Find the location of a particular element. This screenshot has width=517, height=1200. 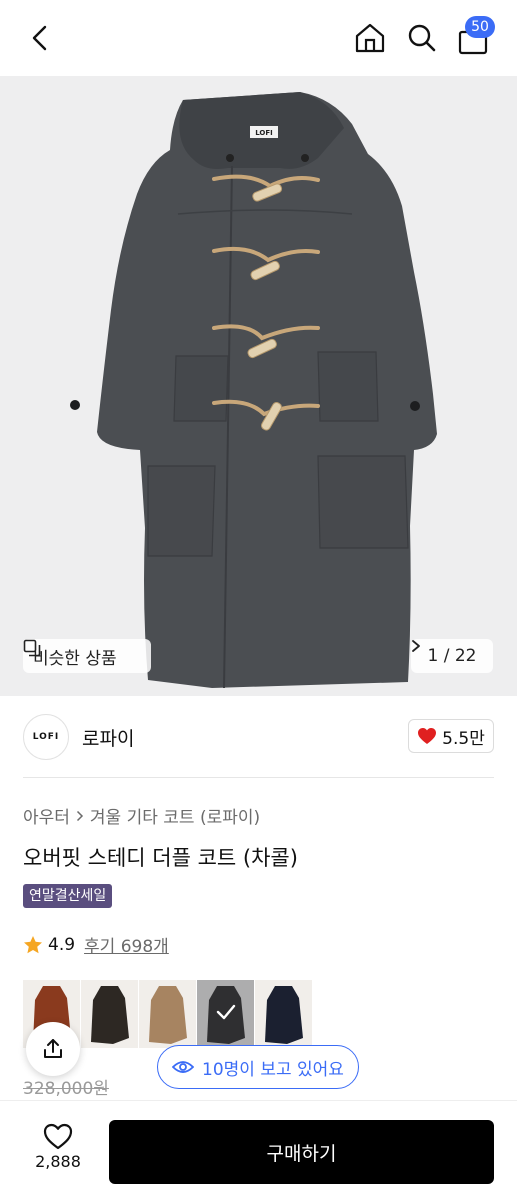

product-title: 오버핏 스테디 더플 코트 (차콜) is located at coordinates (160, 858).